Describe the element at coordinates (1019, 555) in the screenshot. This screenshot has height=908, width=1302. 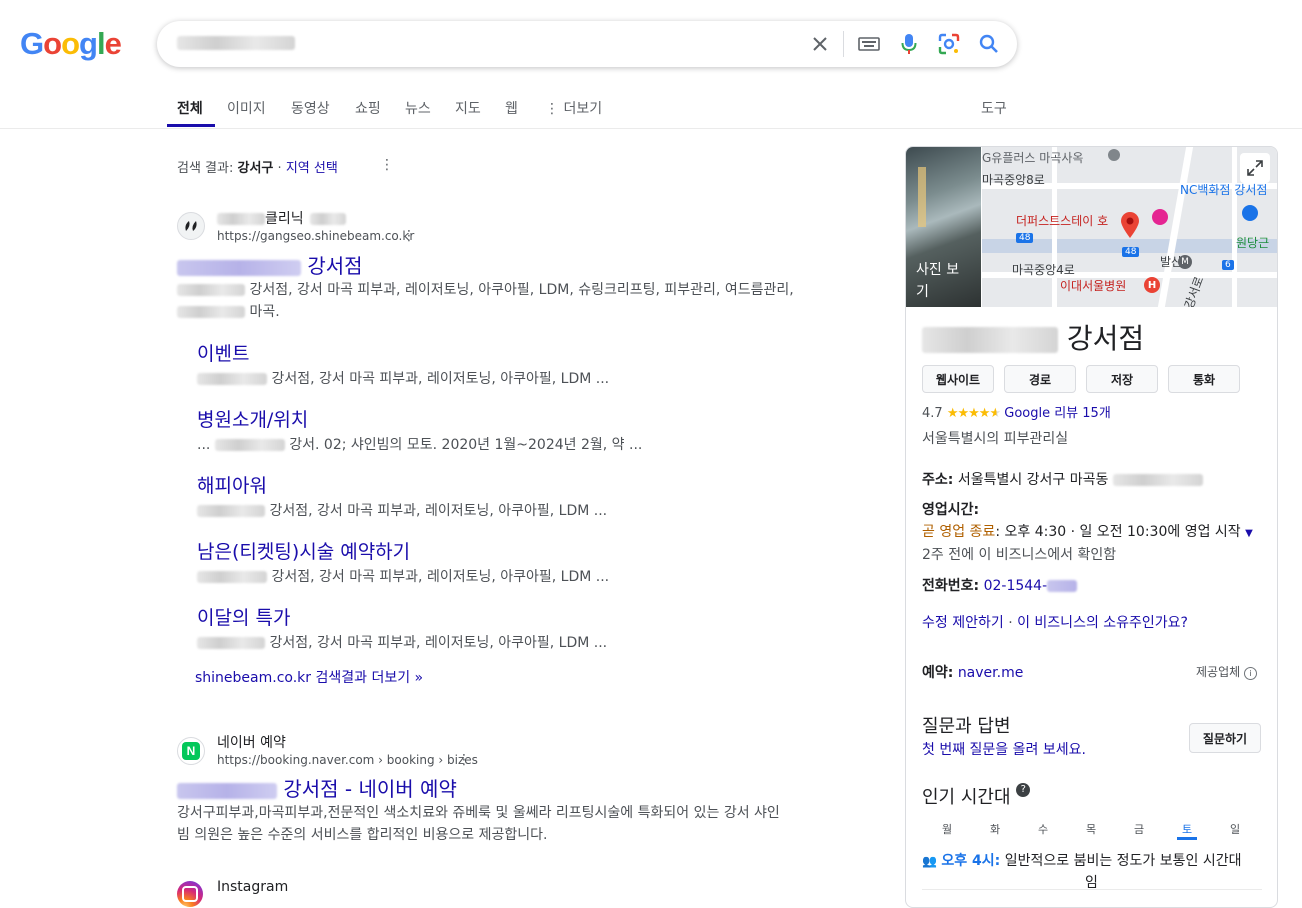
I see `verified-note: 2주 전에 이 비즈니스에서 확인함` at that location.